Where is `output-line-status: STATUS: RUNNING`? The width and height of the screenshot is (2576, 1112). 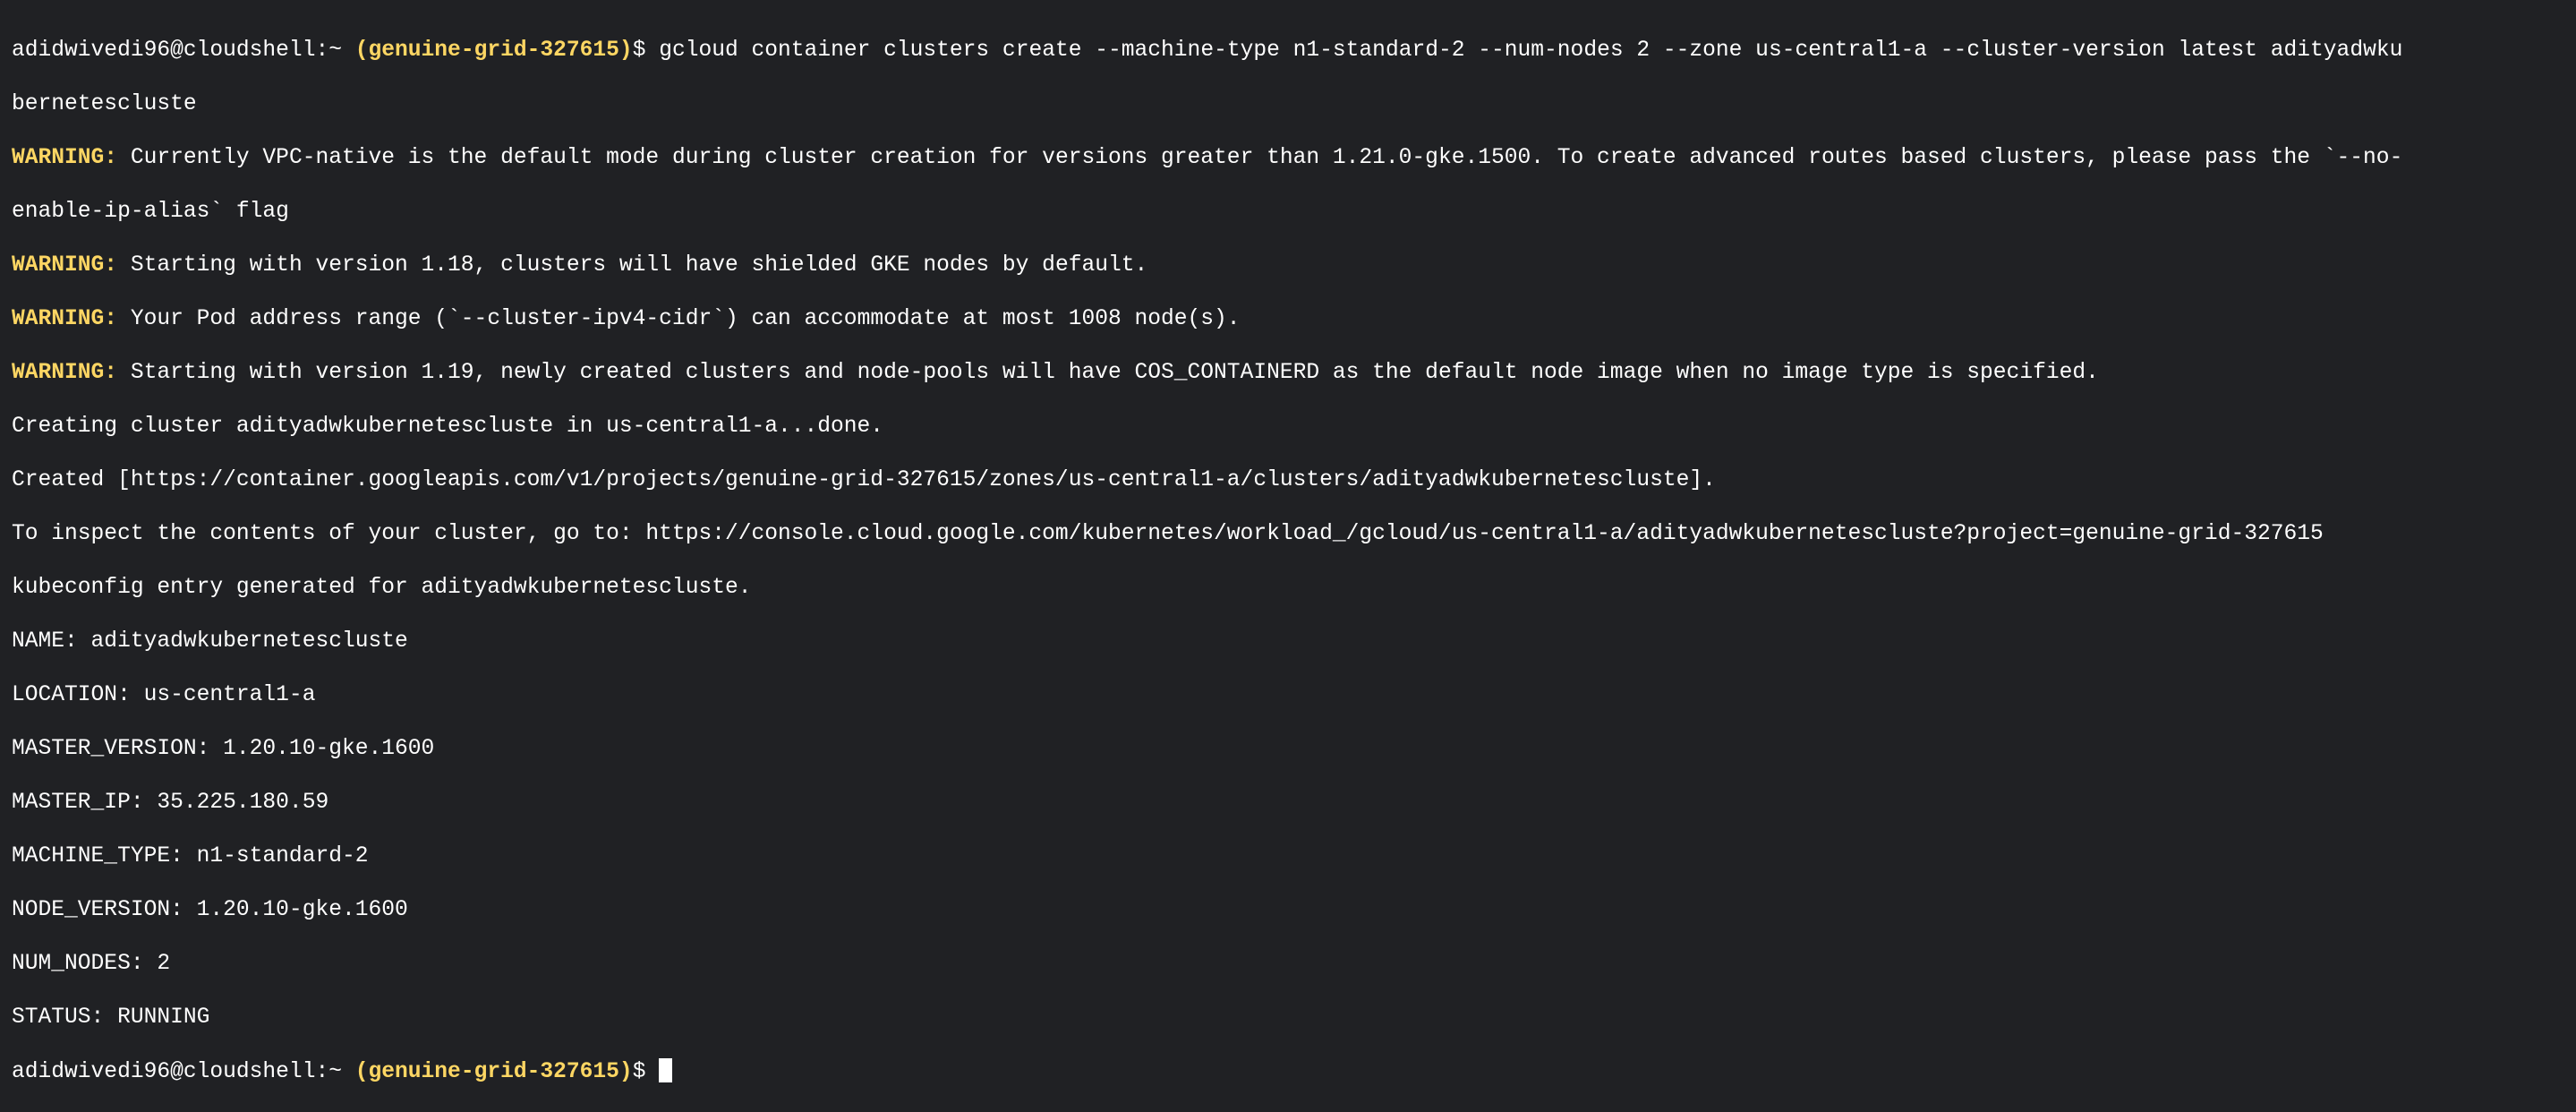 output-line-status: STATUS: RUNNING is located at coordinates (111, 1017).